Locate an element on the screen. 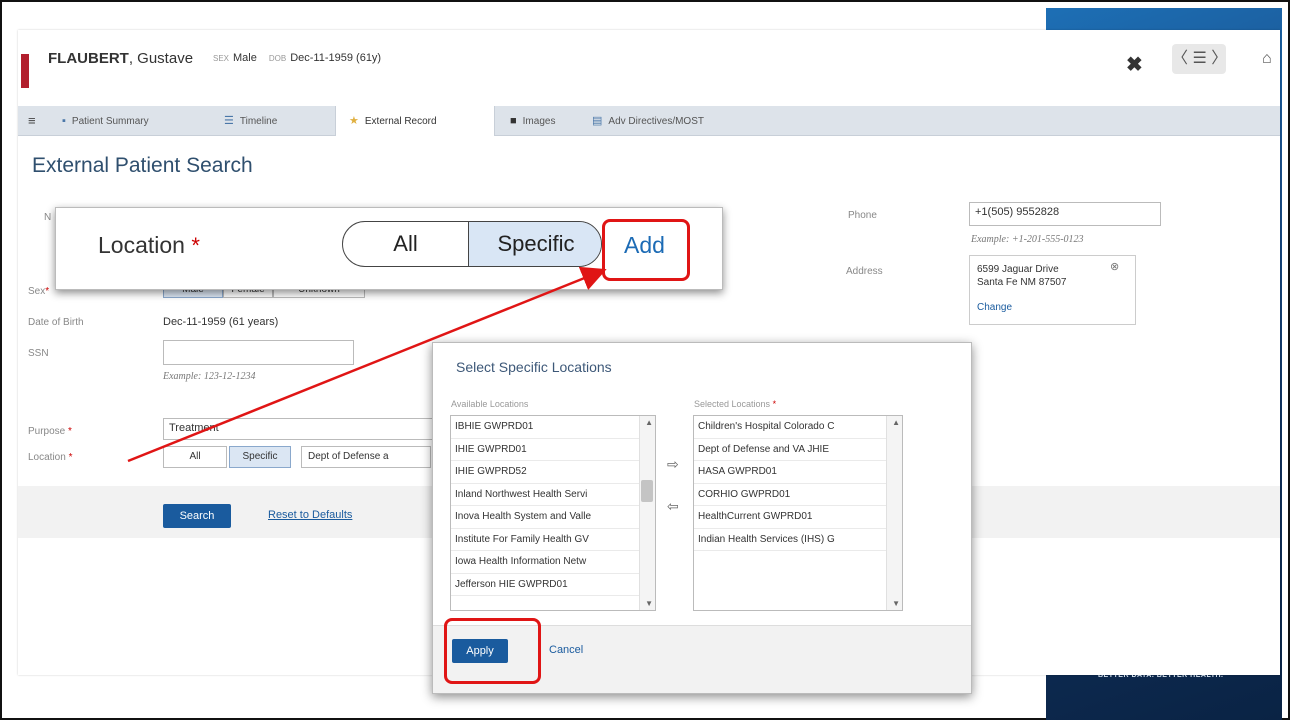 Image resolution: width=1290 pixels, height=720 pixels. person-icon: ▪ is located at coordinates (64, 121).